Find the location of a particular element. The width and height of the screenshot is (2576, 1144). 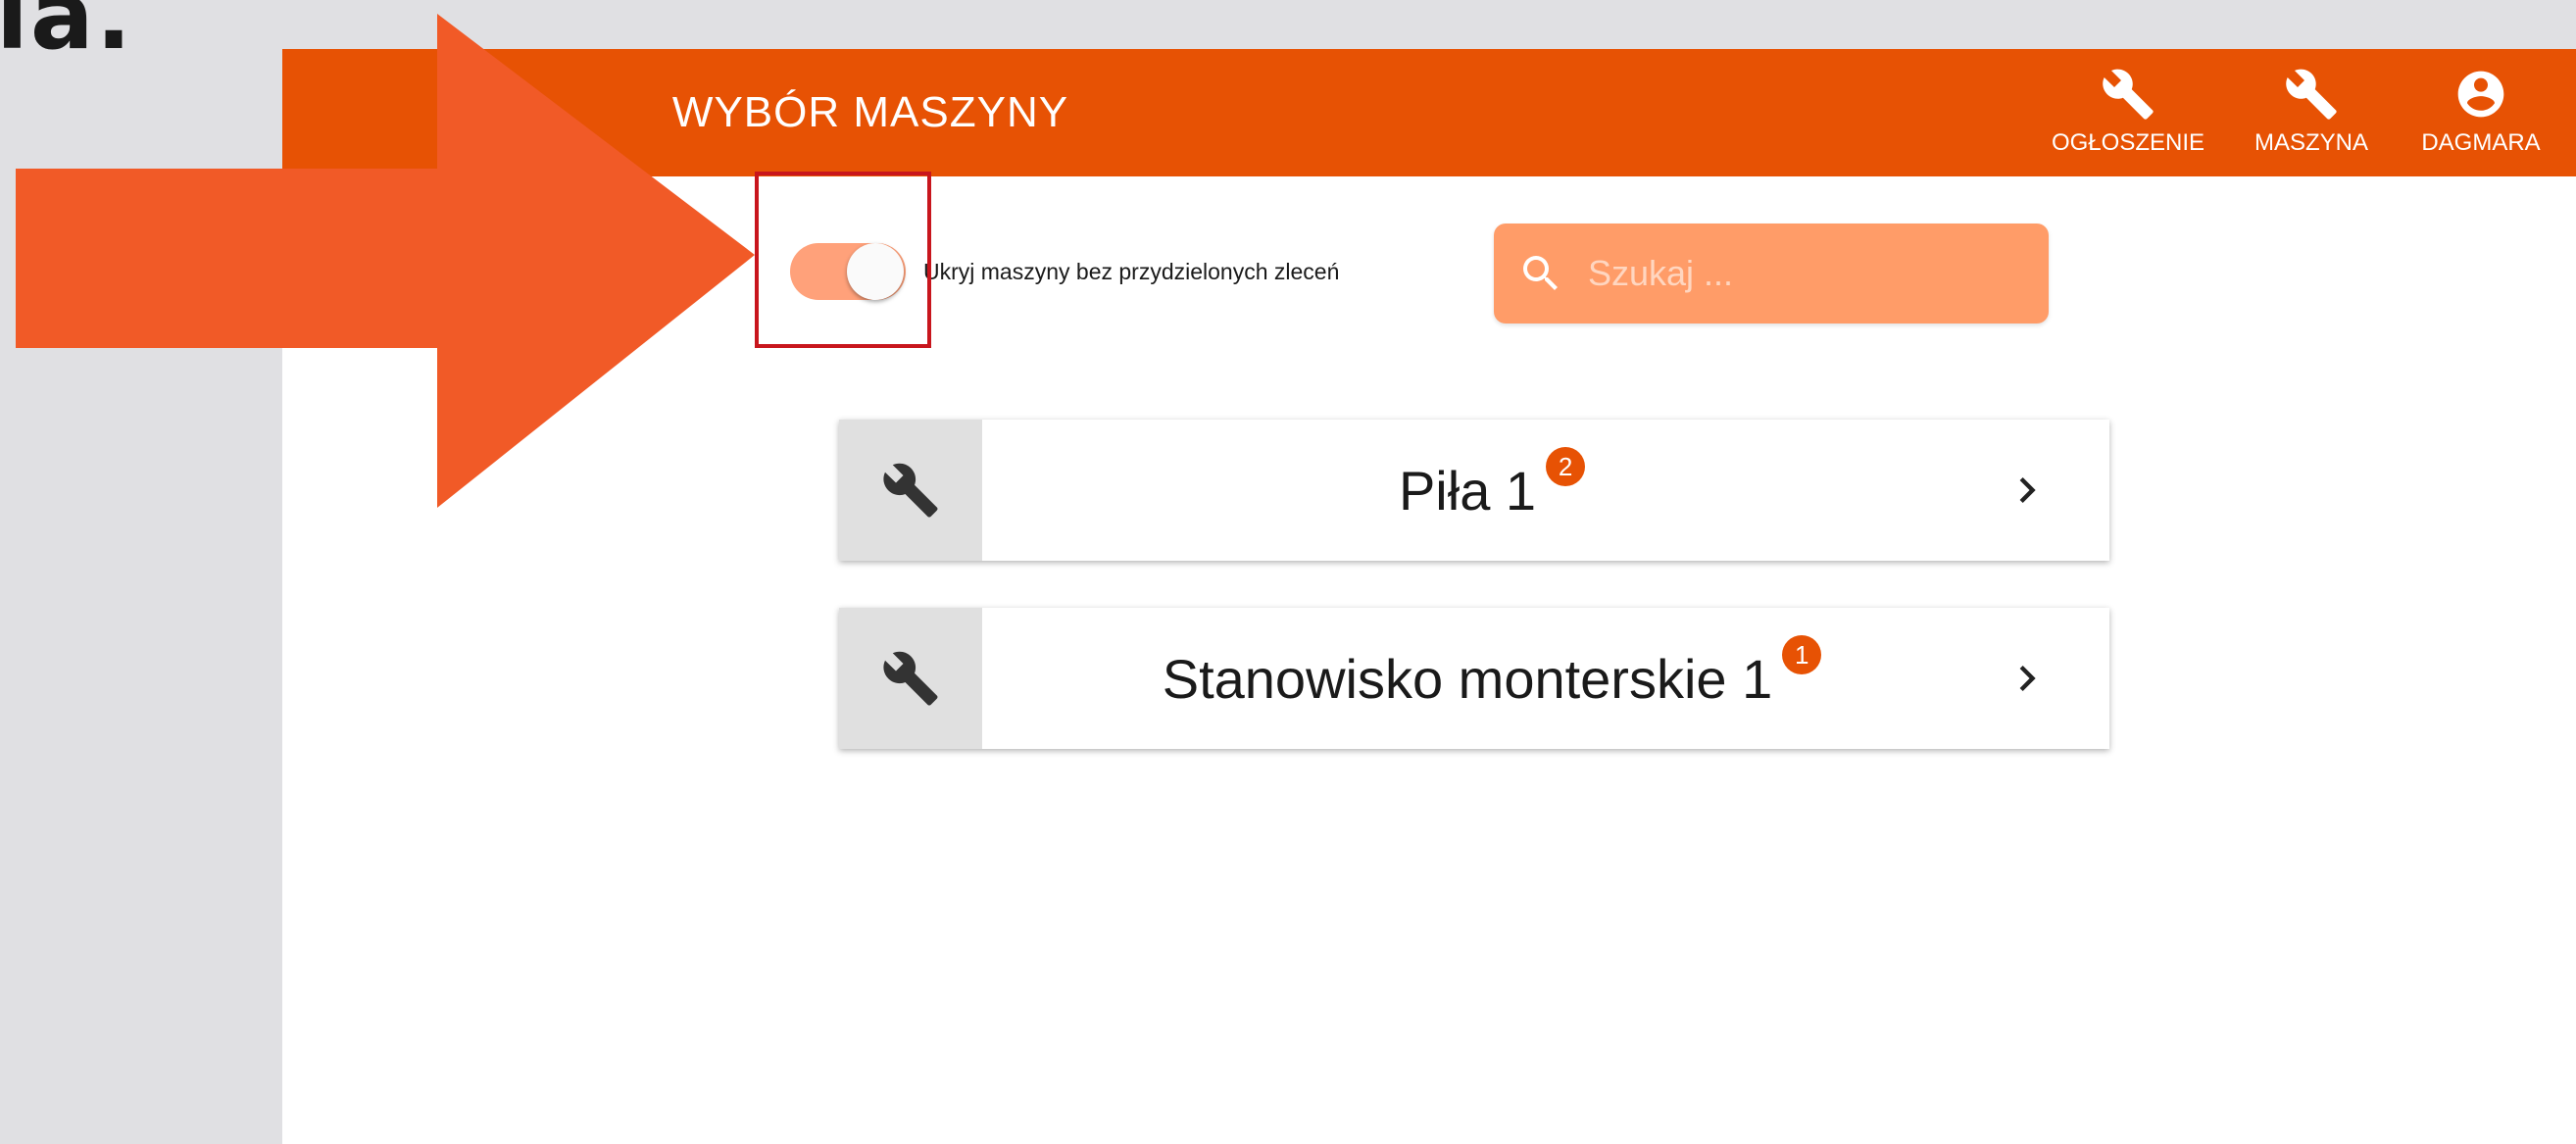

annotation-highlight-box is located at coordinates (843, 260).